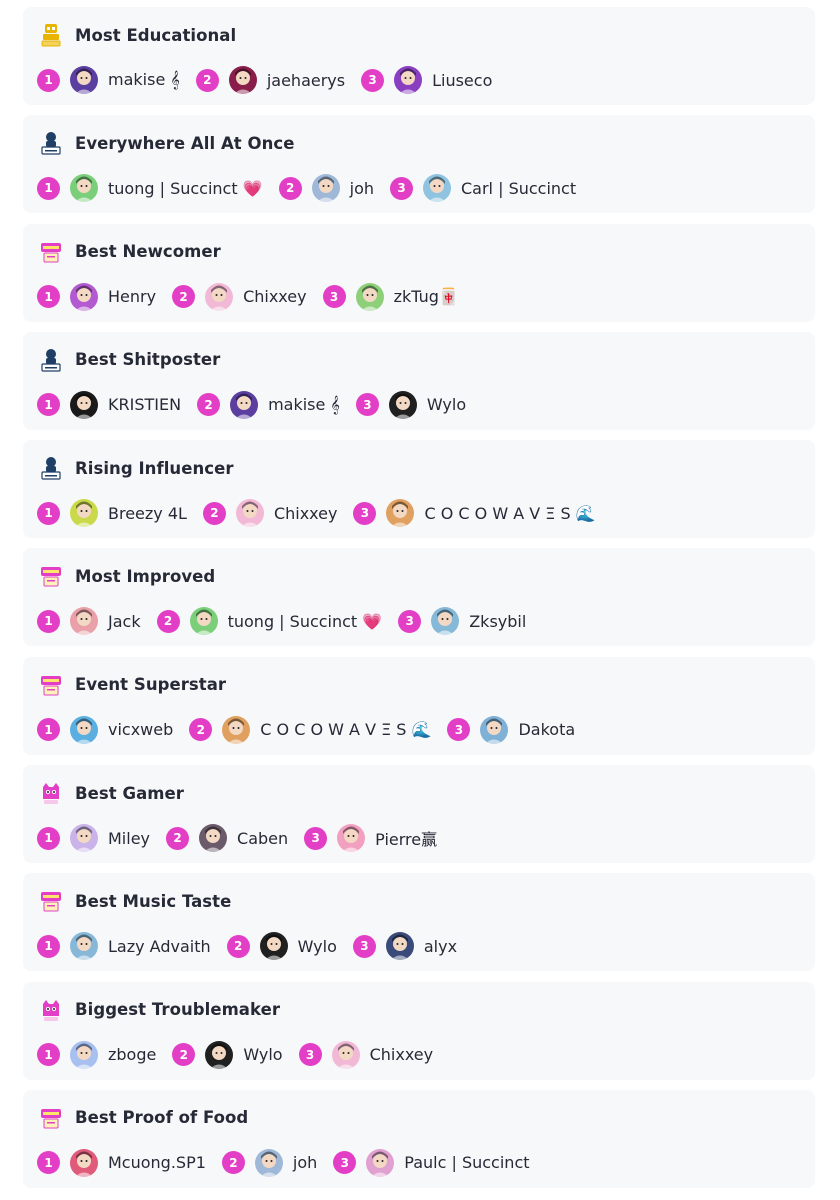 The image size is (840, 1200). I want to click on winner-entry: 2 jaehaerys, so click(270, 80).